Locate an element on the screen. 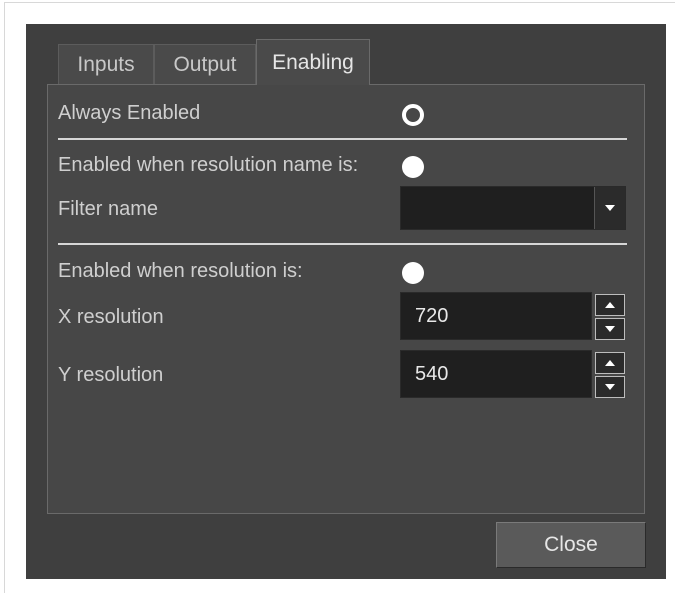  resolution-radio is located at coordinates (413, 273).